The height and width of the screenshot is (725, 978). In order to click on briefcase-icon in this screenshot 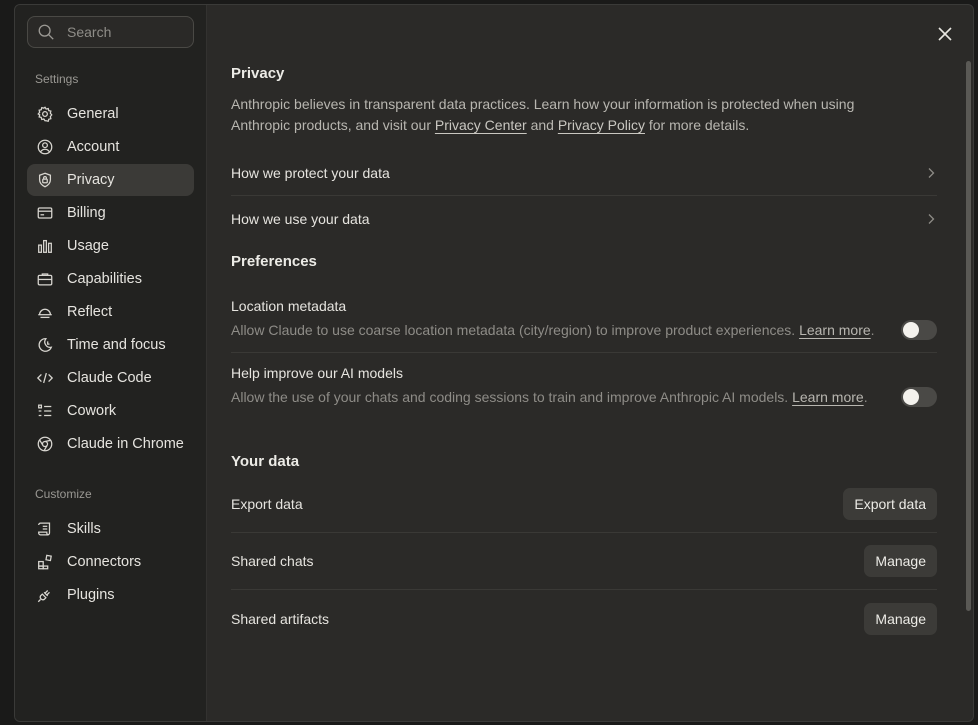, I will do `click(45, 279)`.